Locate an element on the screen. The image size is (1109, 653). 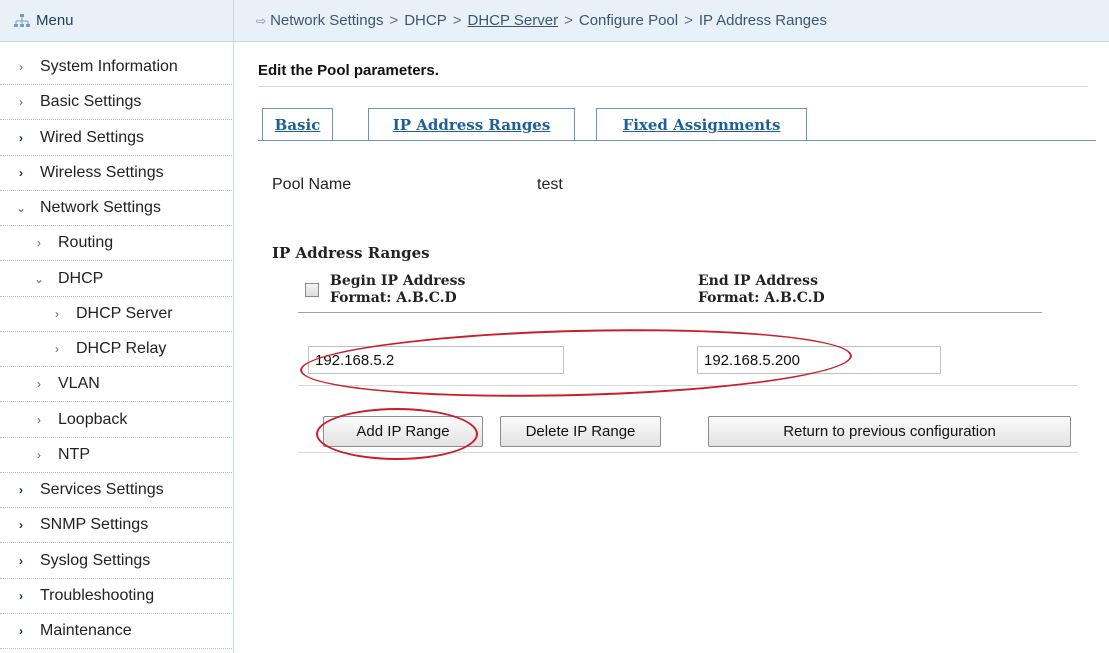
sidebar-item-label: SNMP Settings is located at coordinates (94, 525).